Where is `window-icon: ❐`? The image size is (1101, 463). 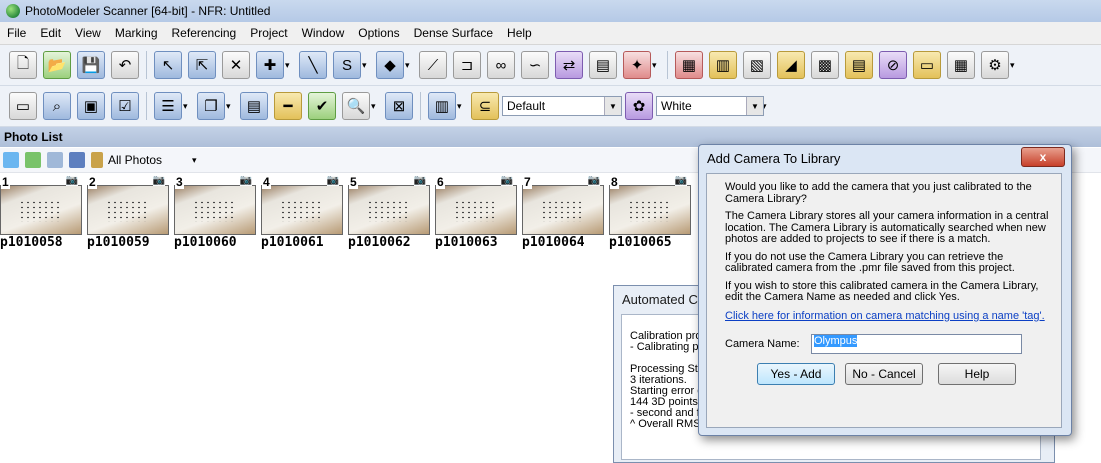
window-icon: ❐ is located at coordinates (211, 106).